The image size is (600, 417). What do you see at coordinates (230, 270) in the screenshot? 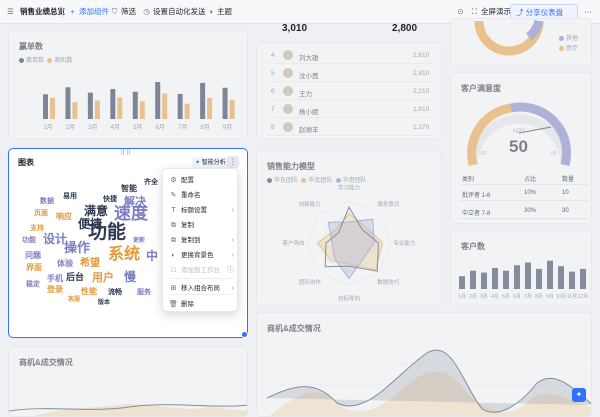
I see `info-icon: ⓘ` at bounding box center [230, 270].